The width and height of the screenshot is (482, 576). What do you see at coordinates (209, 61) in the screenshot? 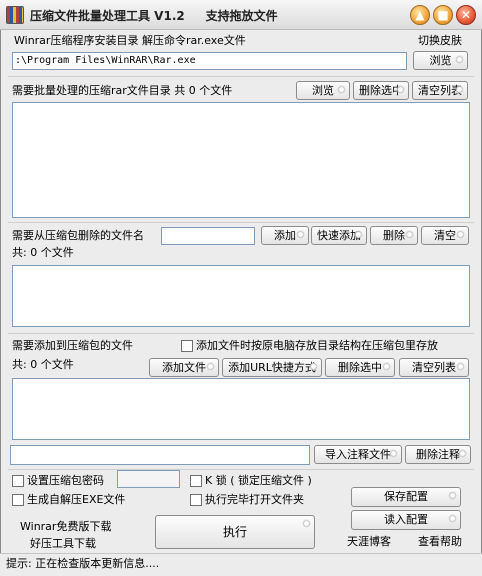
I see `rar-path-field: :\Program Files\WinRAR\Rar.exe` at bounding box center [209, 61].